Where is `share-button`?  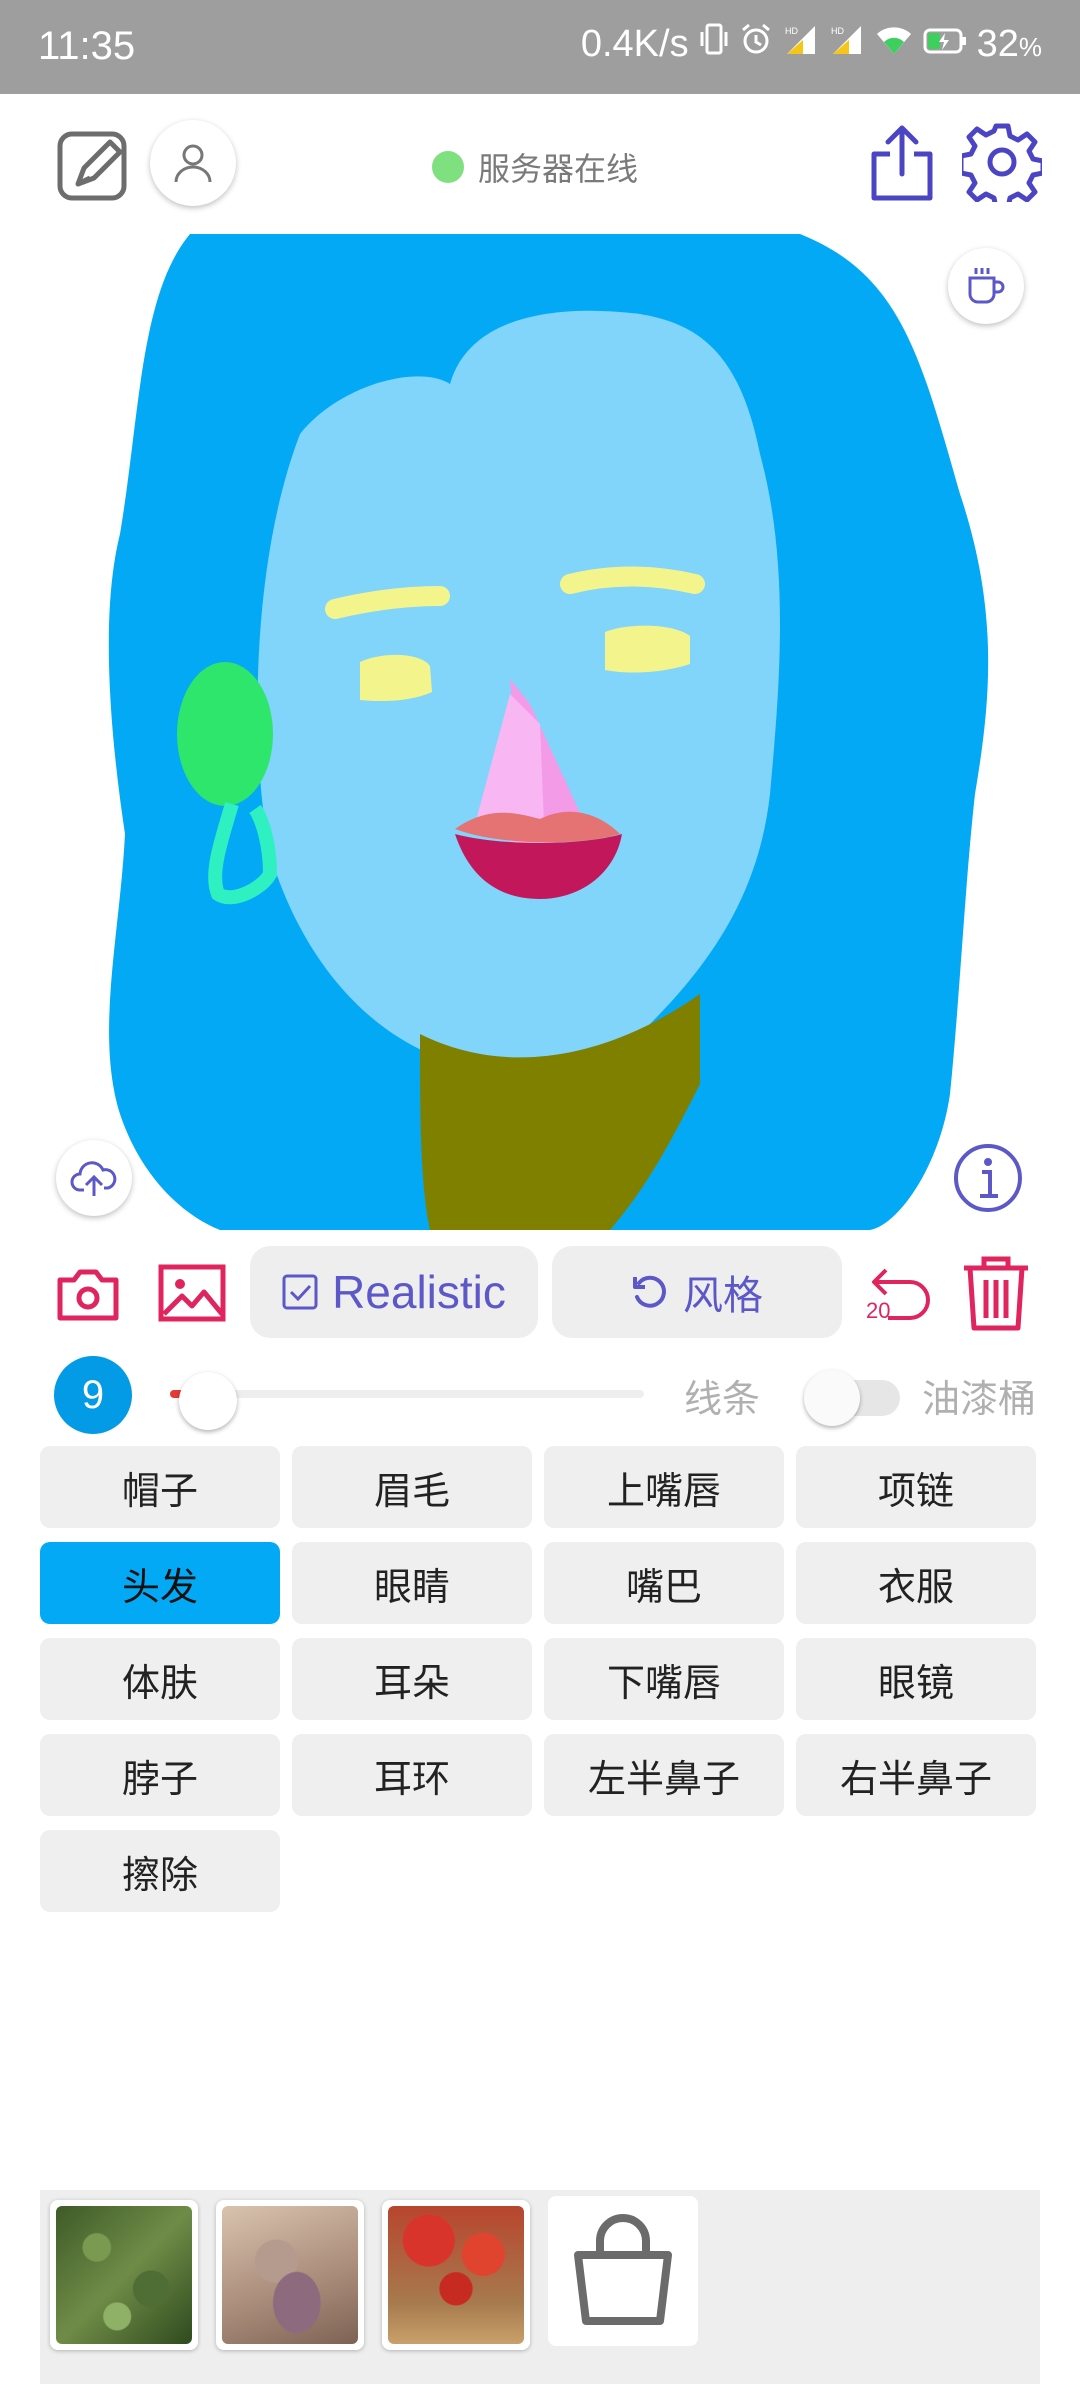 share-button is located at coordinates (902, 162).